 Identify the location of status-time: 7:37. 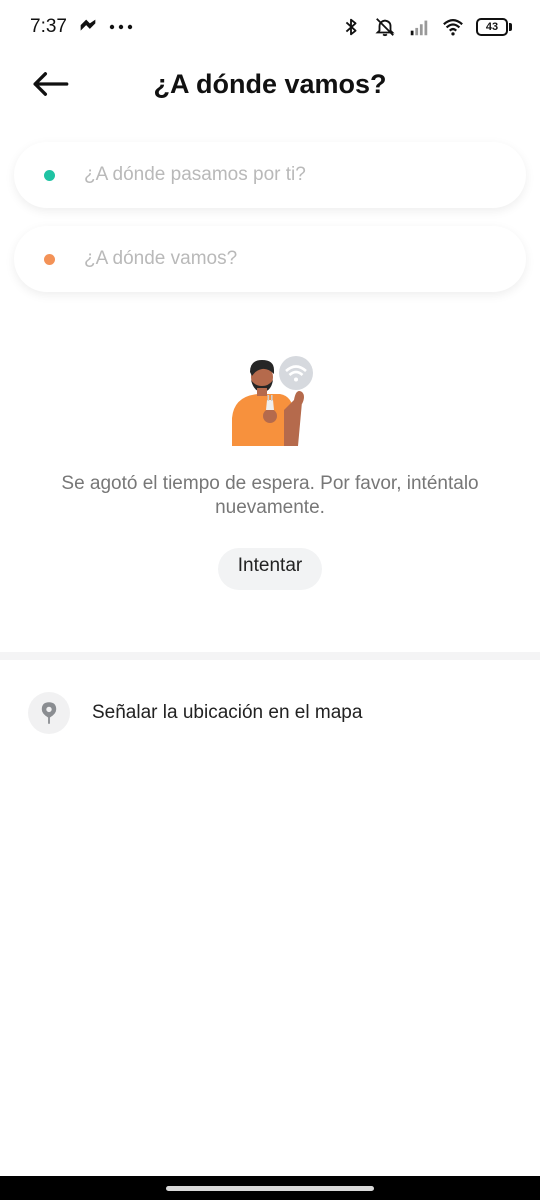
(48, 26).